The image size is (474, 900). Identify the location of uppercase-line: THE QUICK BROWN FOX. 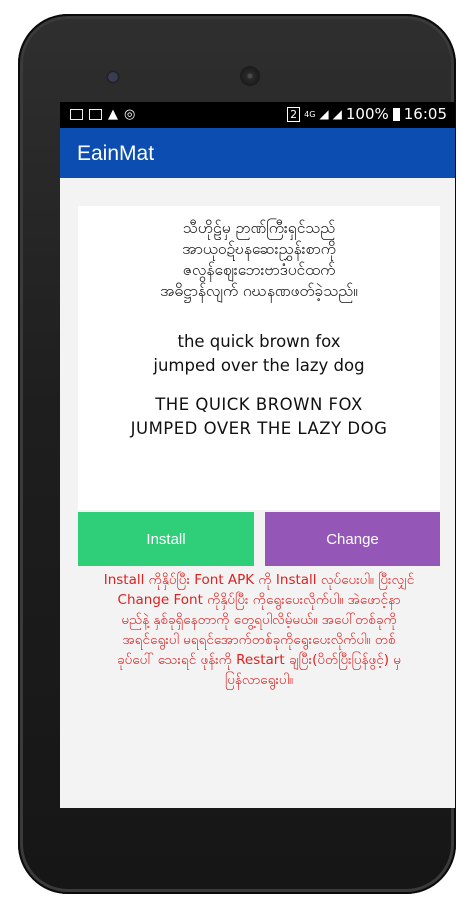
(259, 404).